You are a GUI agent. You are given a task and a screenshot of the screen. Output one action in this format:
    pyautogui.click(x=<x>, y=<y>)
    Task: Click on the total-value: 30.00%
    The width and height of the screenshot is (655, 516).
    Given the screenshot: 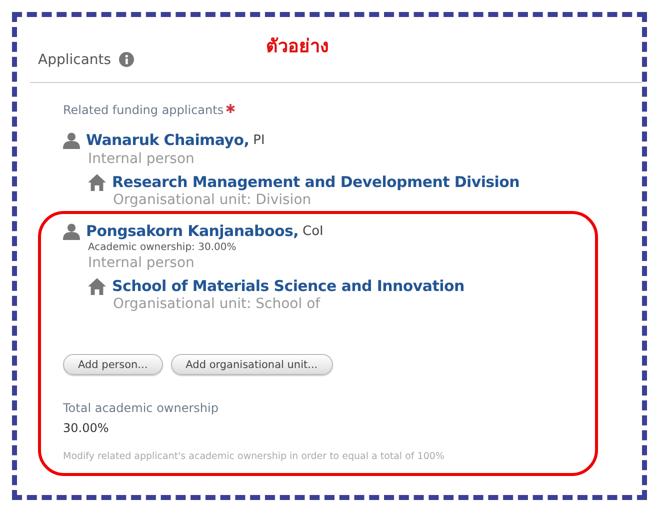 What is the action you would take?
    pyautogui.click(x=86, y=428)
    